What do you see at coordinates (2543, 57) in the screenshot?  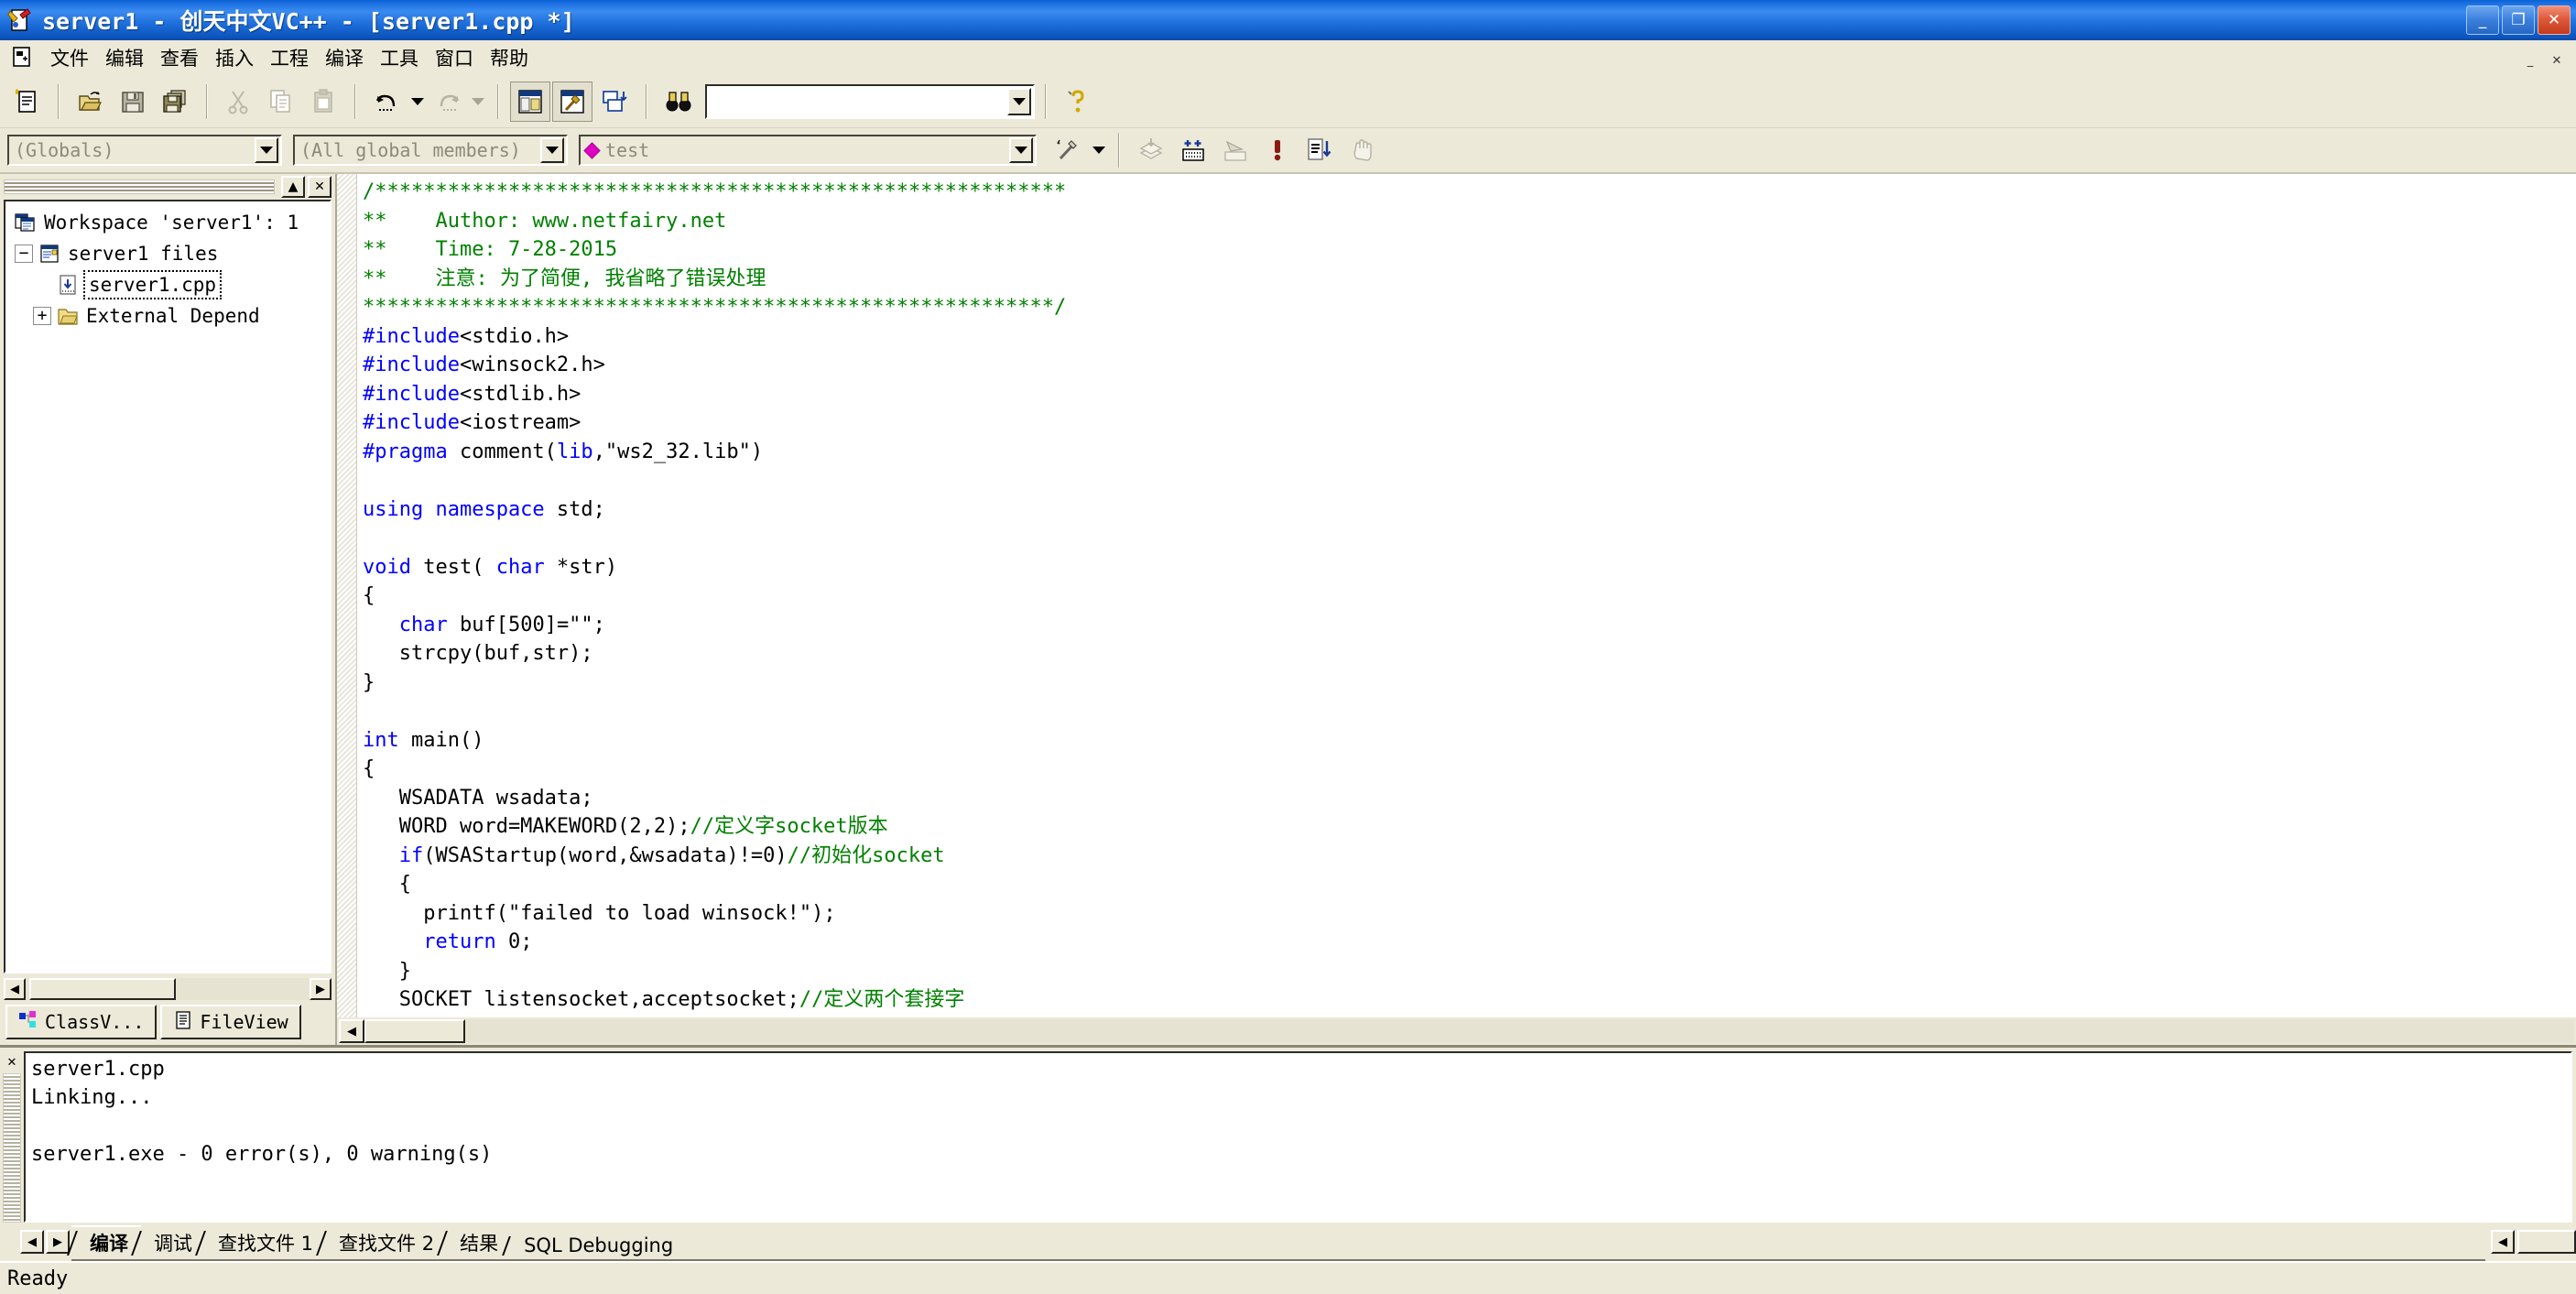 I see `mdi-window-controls: _ ✕` at bounding box center [2543, 57].